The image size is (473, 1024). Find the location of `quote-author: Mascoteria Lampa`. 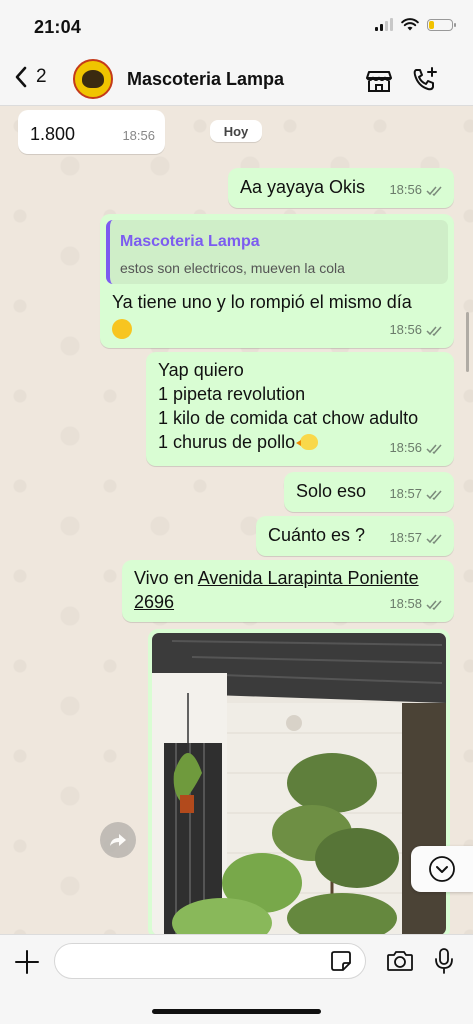

quote-author: Mascoteria Lampa is located at coordinates (190, 241).